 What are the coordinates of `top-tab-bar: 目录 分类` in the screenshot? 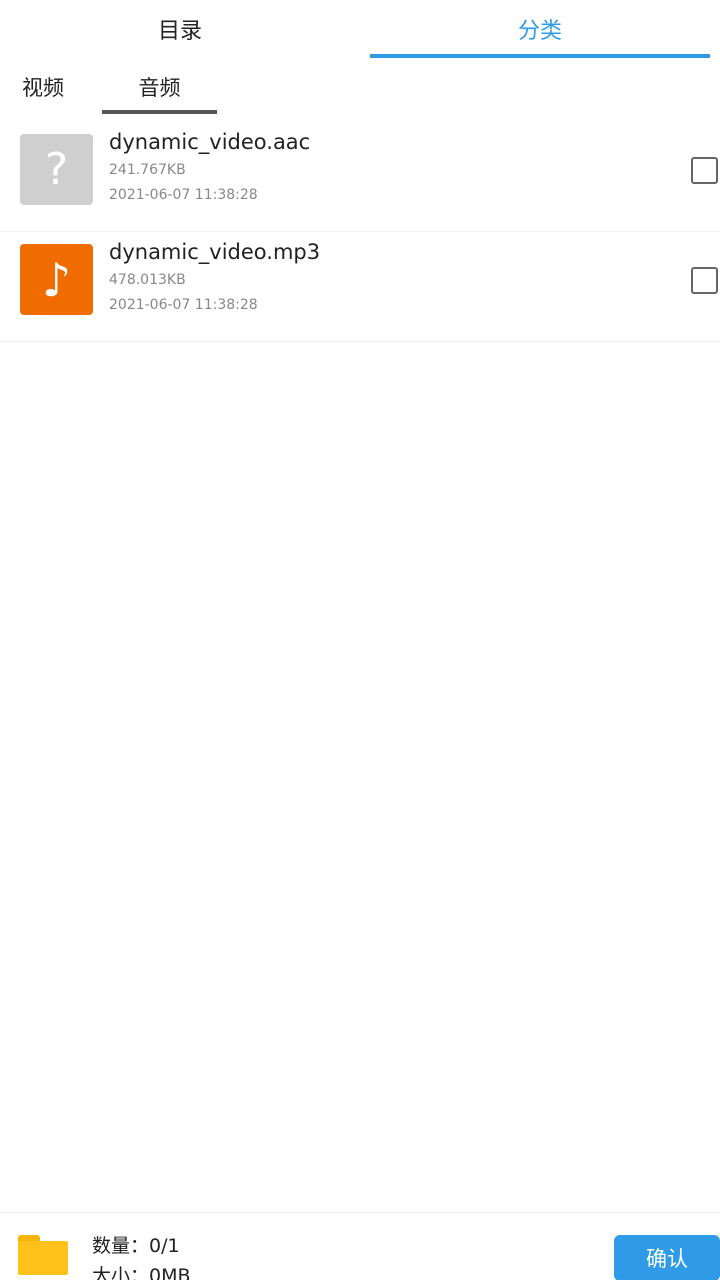 It's located at (360, 31).